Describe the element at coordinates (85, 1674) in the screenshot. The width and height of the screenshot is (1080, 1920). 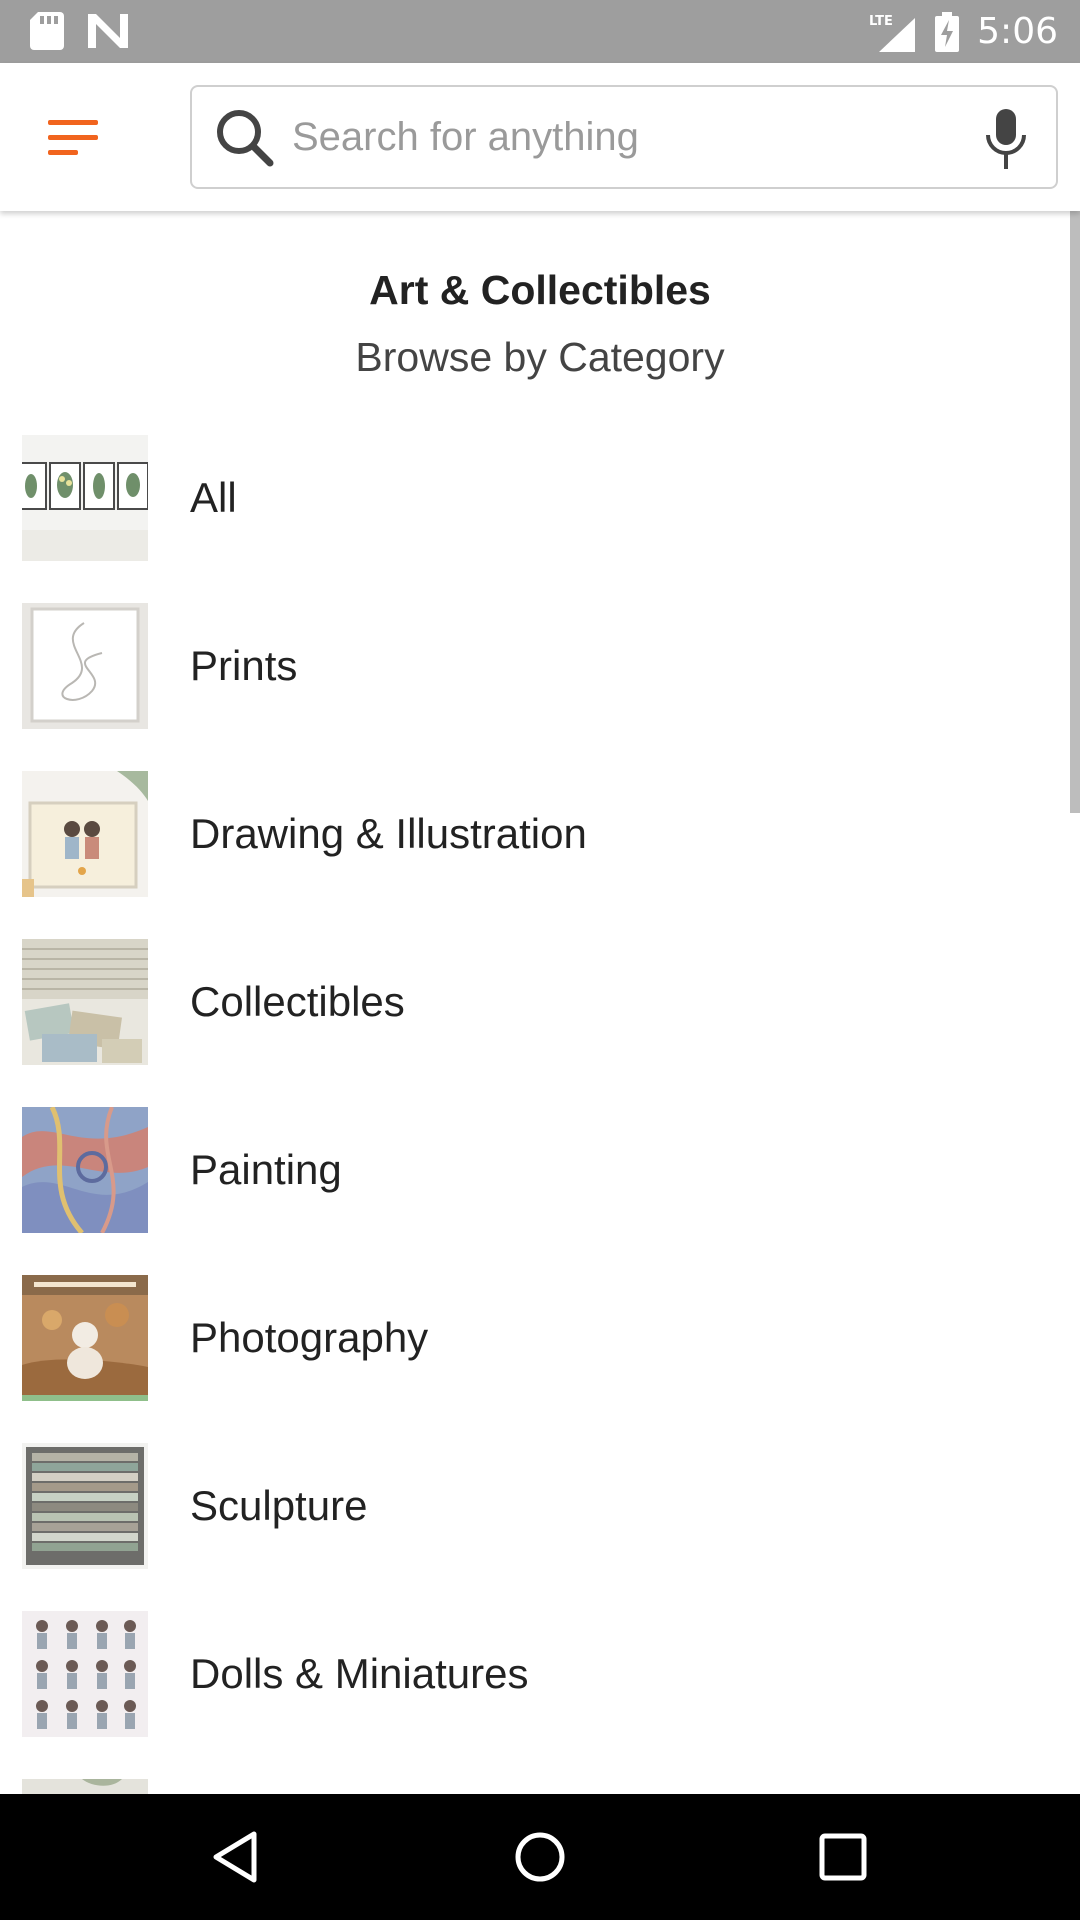
I see `miniature-figures-thumbnail` at that location.